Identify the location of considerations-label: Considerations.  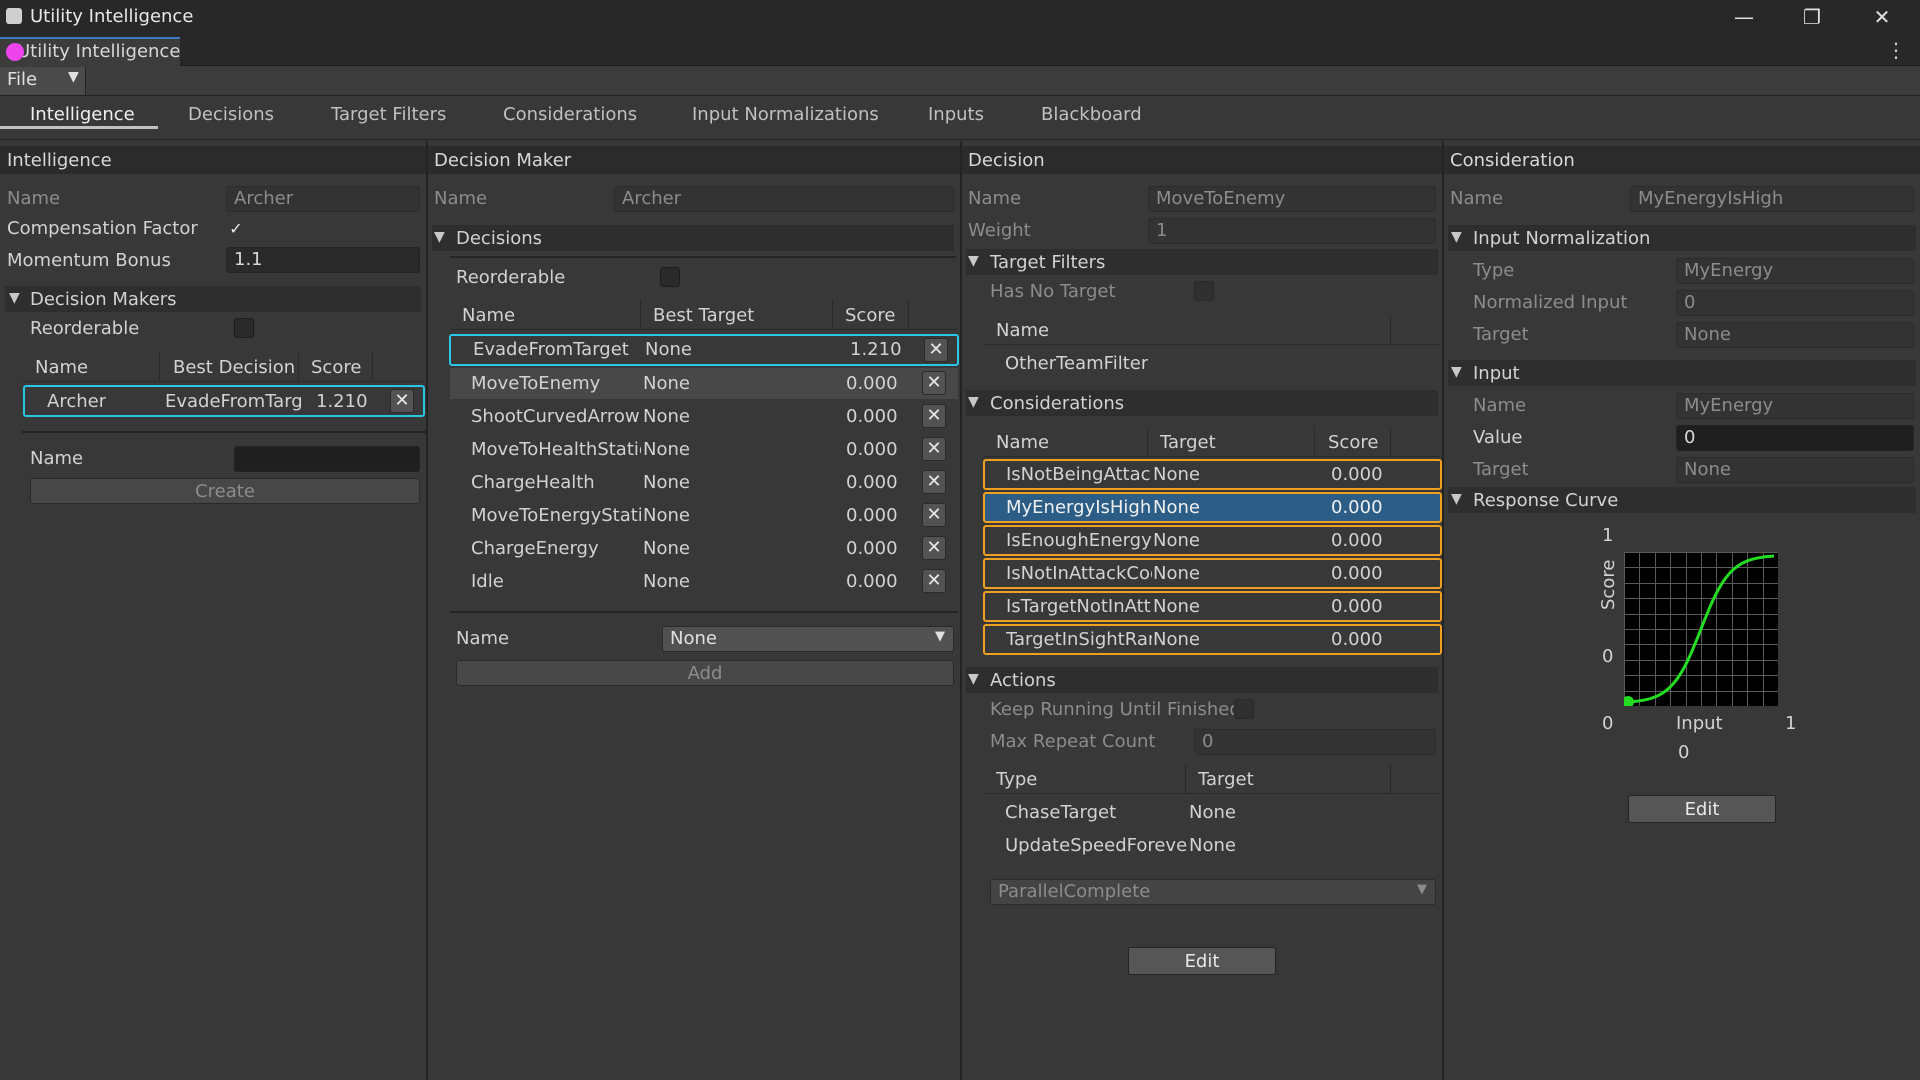
(1057, 403).